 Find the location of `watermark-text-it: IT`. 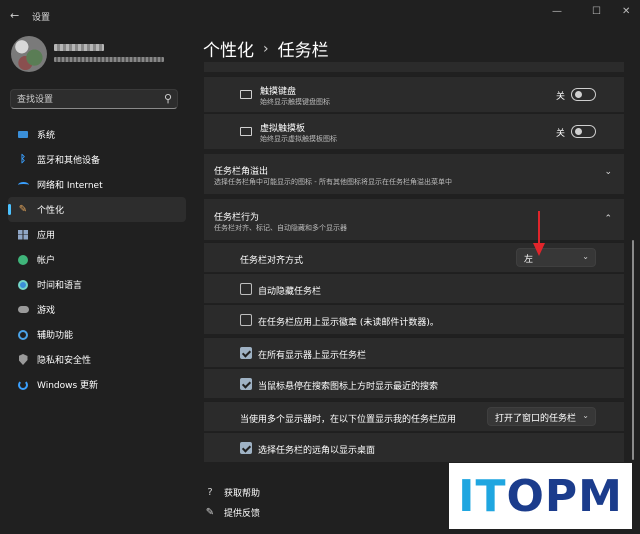

watermark-text-it: IT is located at coordinates (482, 496).